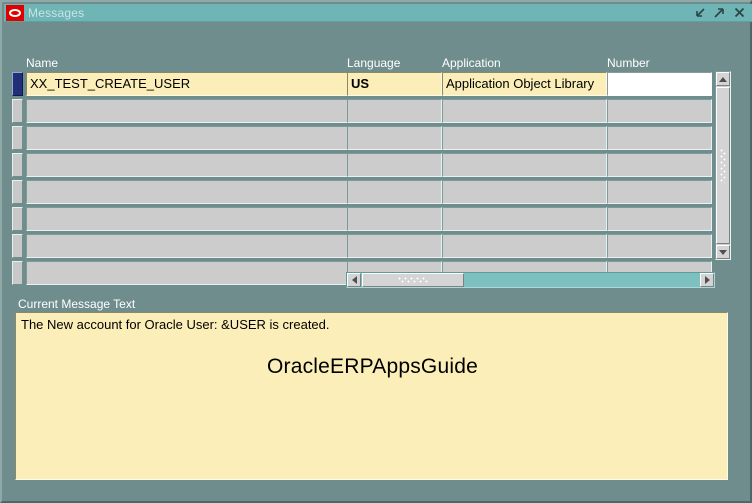  I want to click on grid-vertical-scrollbar, so click(723, 165).